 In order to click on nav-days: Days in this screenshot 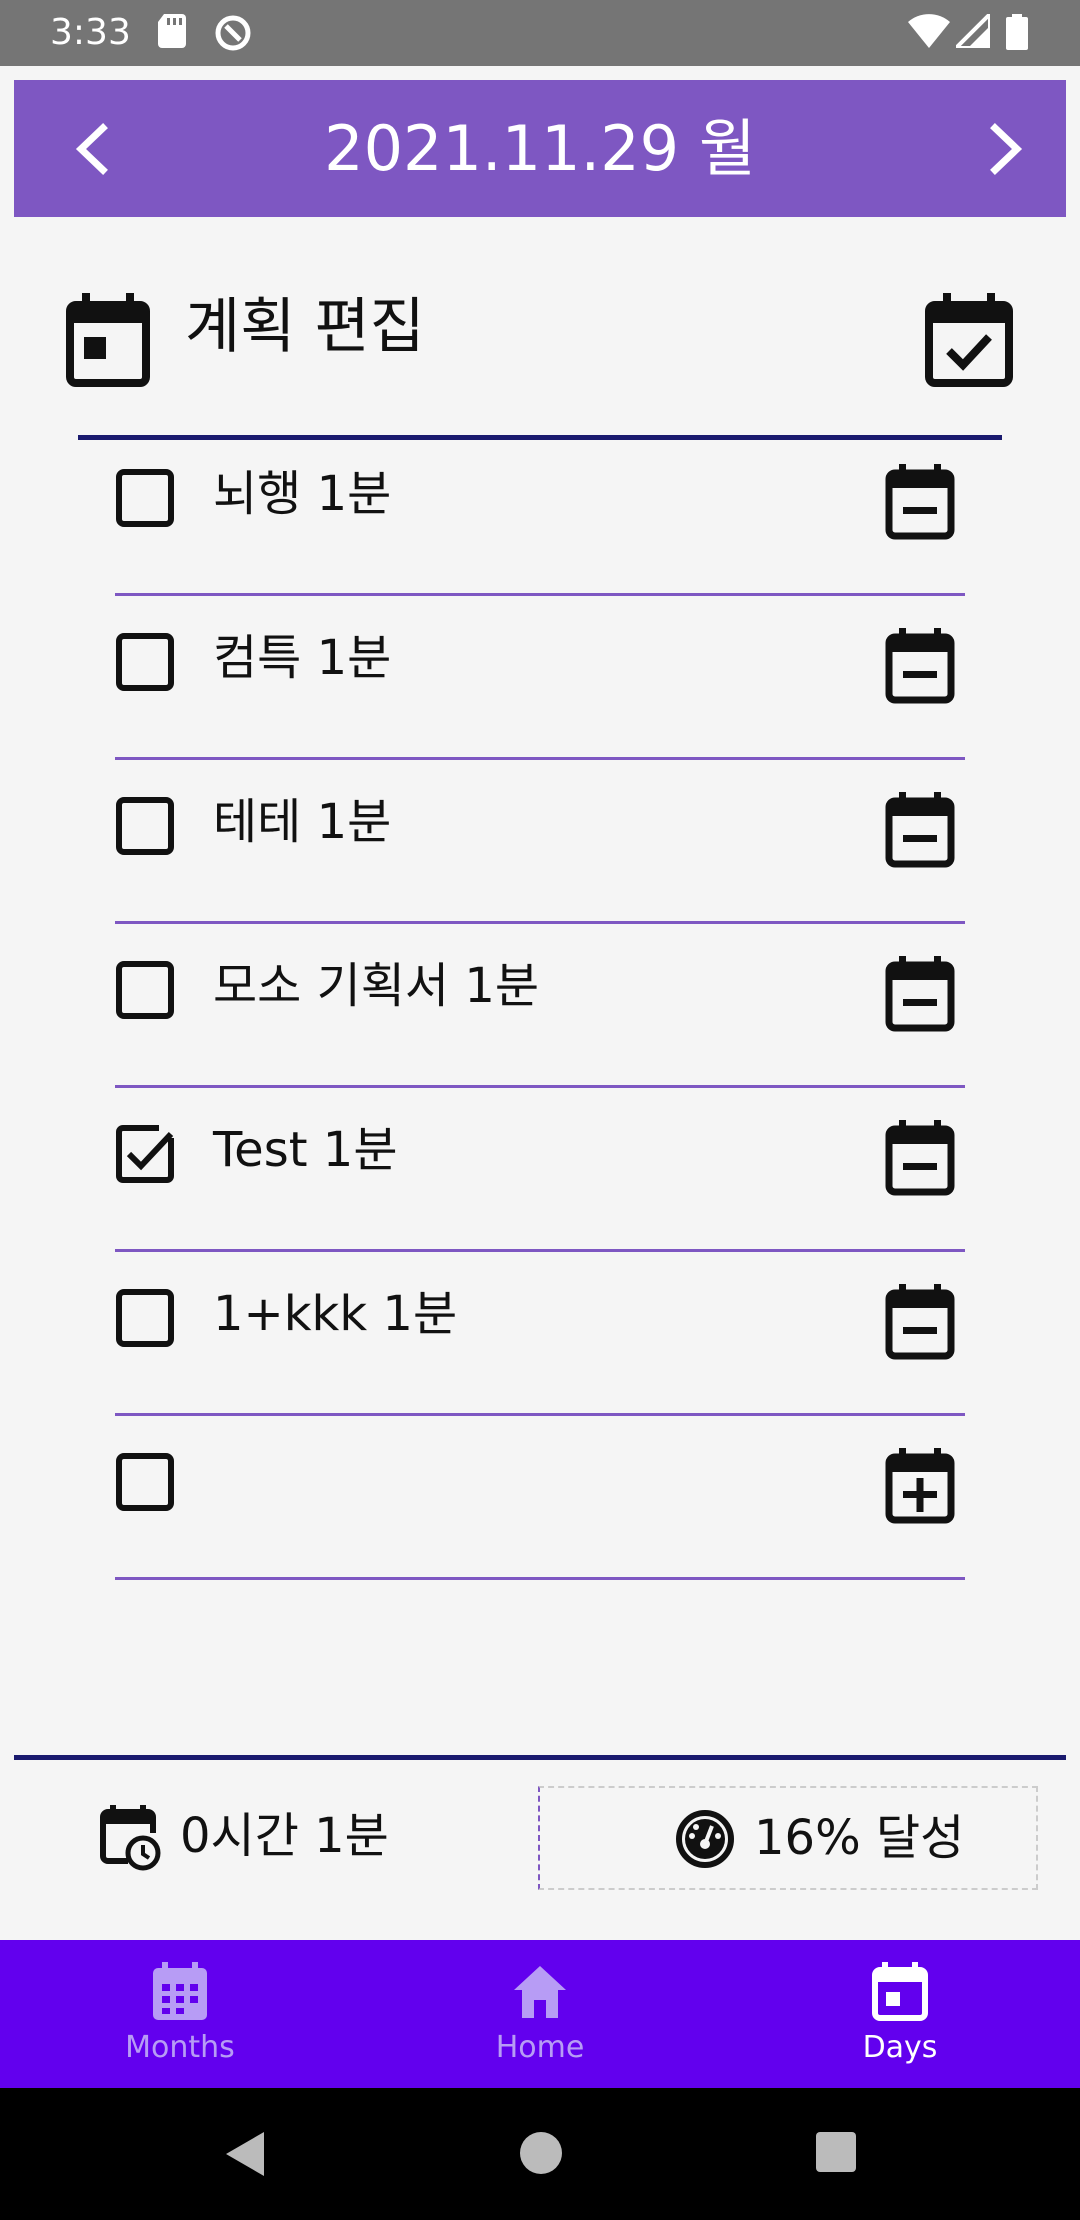, I will do `click(900, 2014)`.